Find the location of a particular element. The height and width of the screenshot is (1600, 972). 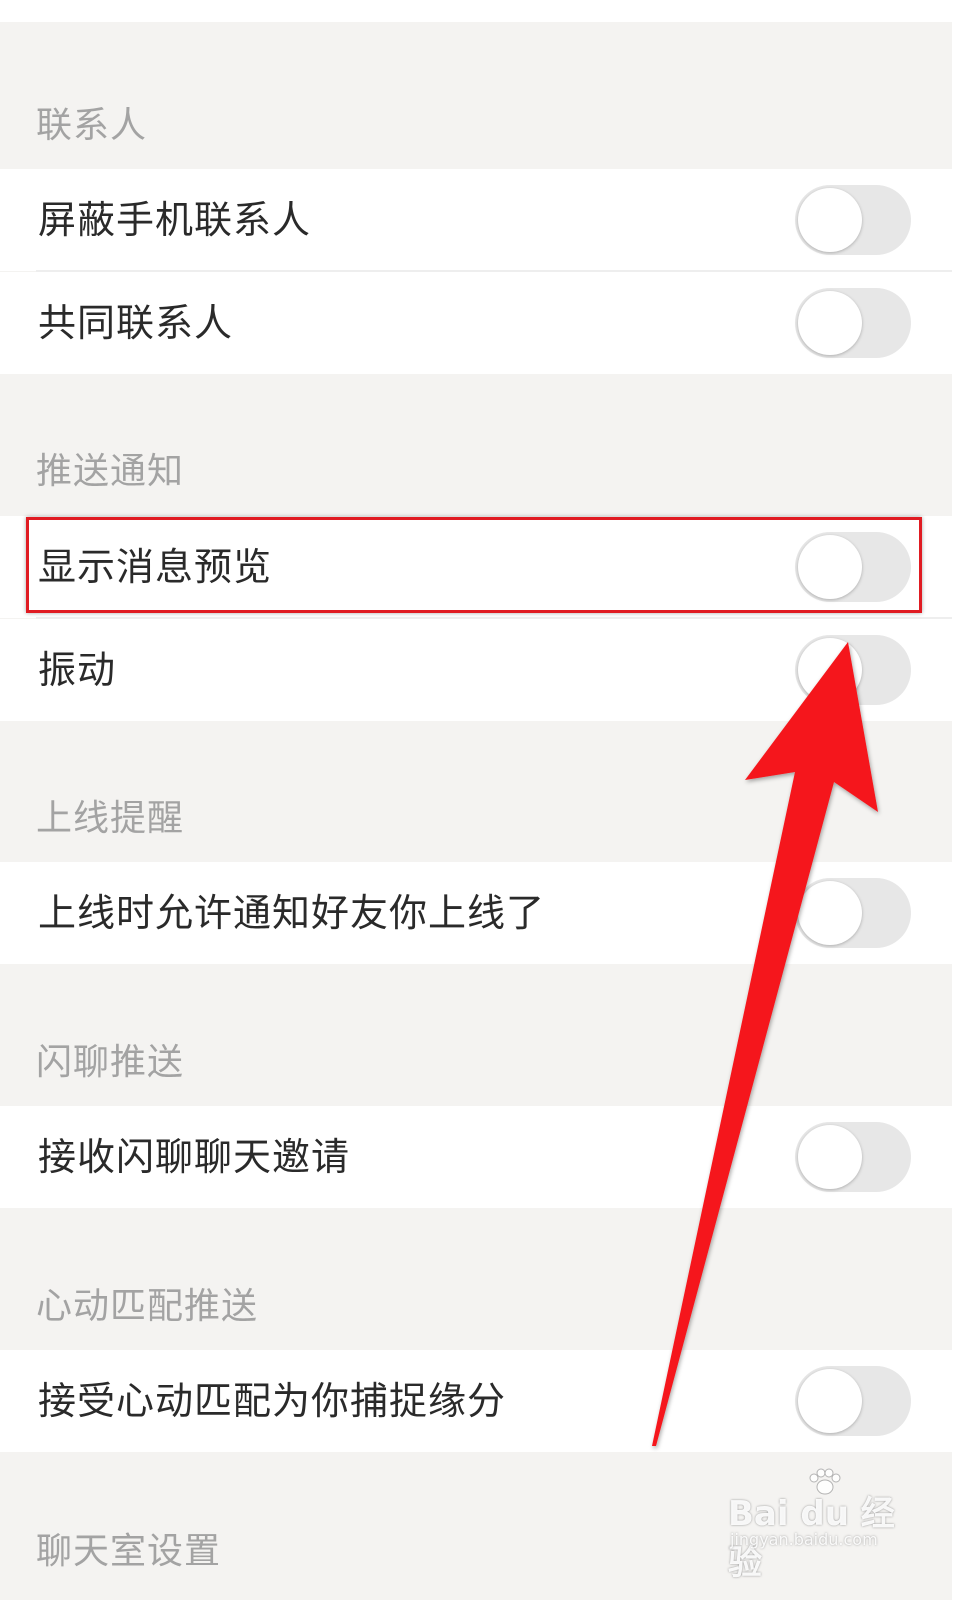

section-title-chatroom-settings: 聊天室设置 is located at coordinates (129, 1551).